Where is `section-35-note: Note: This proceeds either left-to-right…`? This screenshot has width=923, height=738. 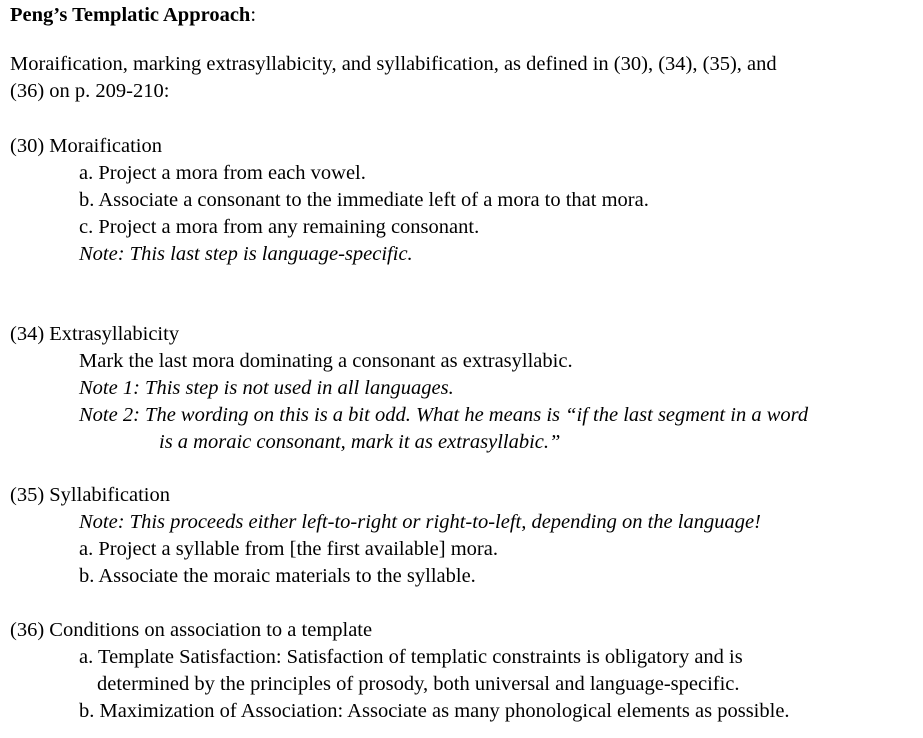 section-35-note: Note: This proceeds either left-to-right… is located at coordinates (420, 522).